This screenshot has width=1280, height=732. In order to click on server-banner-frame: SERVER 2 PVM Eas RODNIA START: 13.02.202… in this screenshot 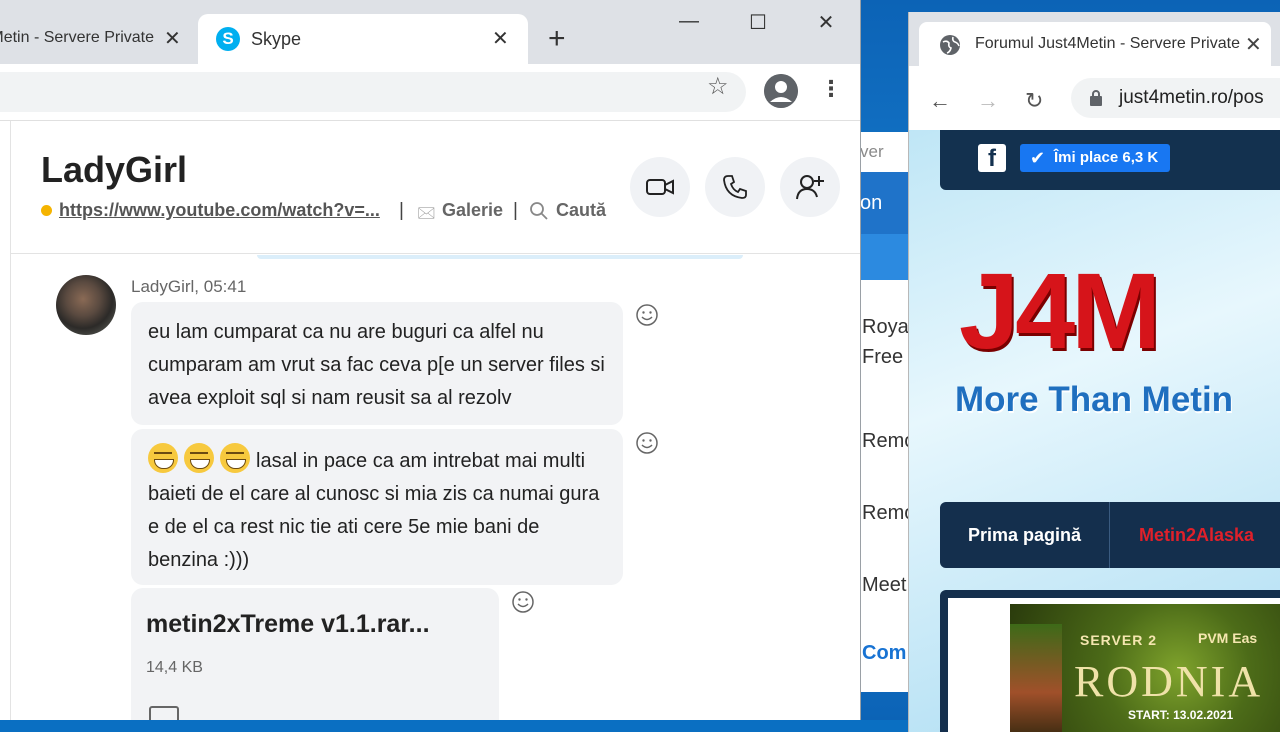, I will do `click(1114, 665)`.